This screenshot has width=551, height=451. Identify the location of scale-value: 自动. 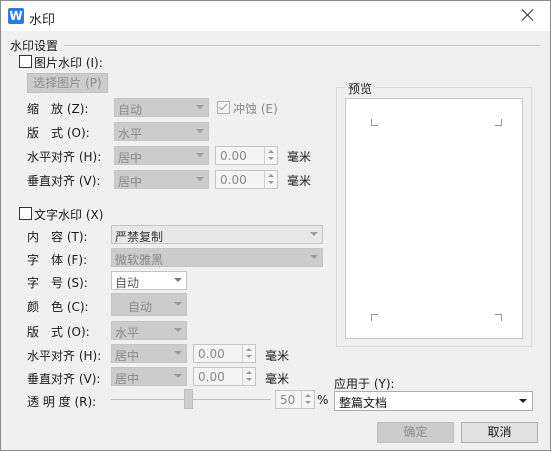
(130, 110).